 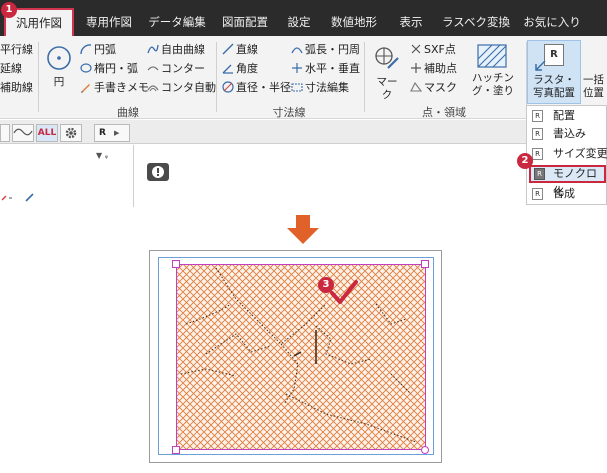 I want to click on play-icon: ▶, so click(x=116, y=133).